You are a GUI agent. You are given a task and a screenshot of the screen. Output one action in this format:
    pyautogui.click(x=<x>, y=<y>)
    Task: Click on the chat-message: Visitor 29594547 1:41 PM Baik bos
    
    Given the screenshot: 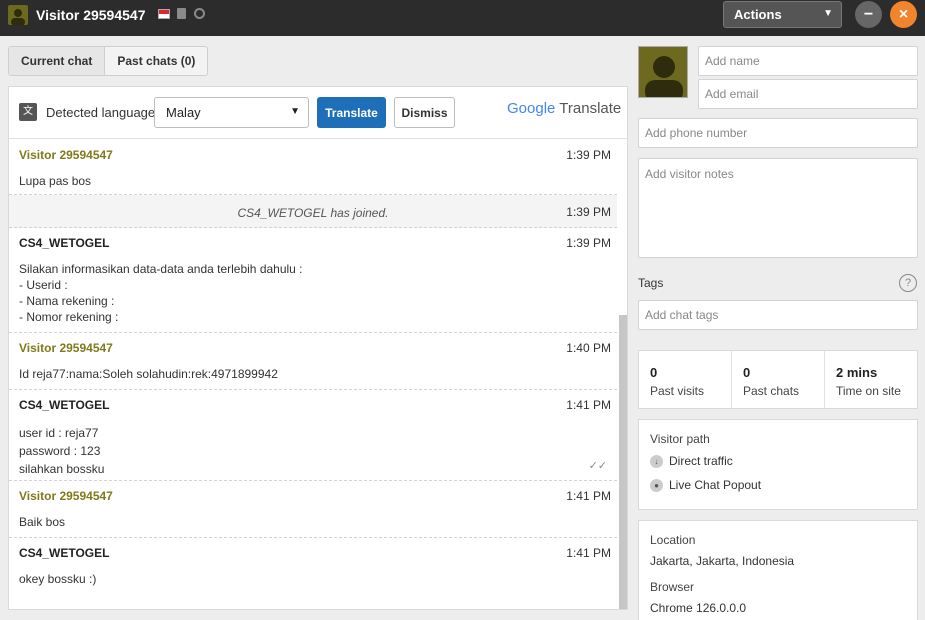 What is the action you would take?
    pyautogui.click(x=313, y=509)
    